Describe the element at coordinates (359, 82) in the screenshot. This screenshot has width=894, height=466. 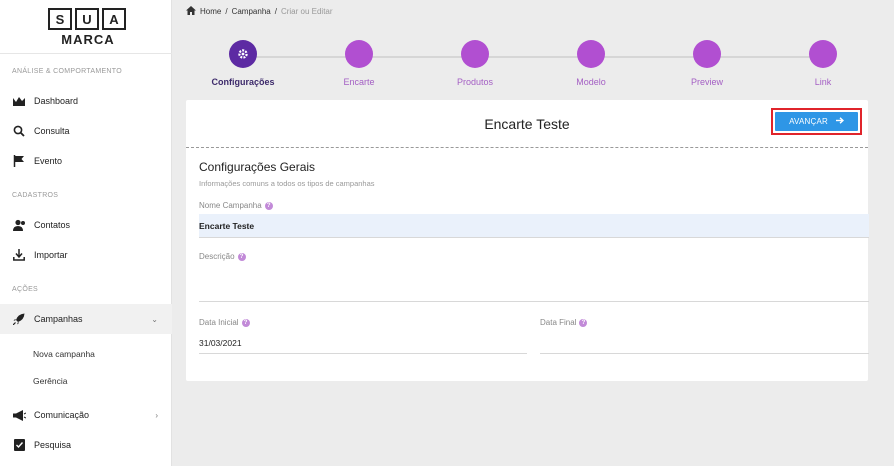
I see `step-label: Encarte` at that location.